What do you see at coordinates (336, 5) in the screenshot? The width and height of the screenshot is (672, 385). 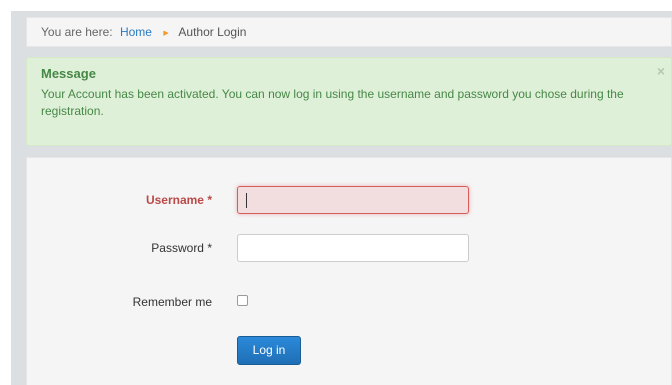 I see `top-strip` at bounding box center [336, 5].